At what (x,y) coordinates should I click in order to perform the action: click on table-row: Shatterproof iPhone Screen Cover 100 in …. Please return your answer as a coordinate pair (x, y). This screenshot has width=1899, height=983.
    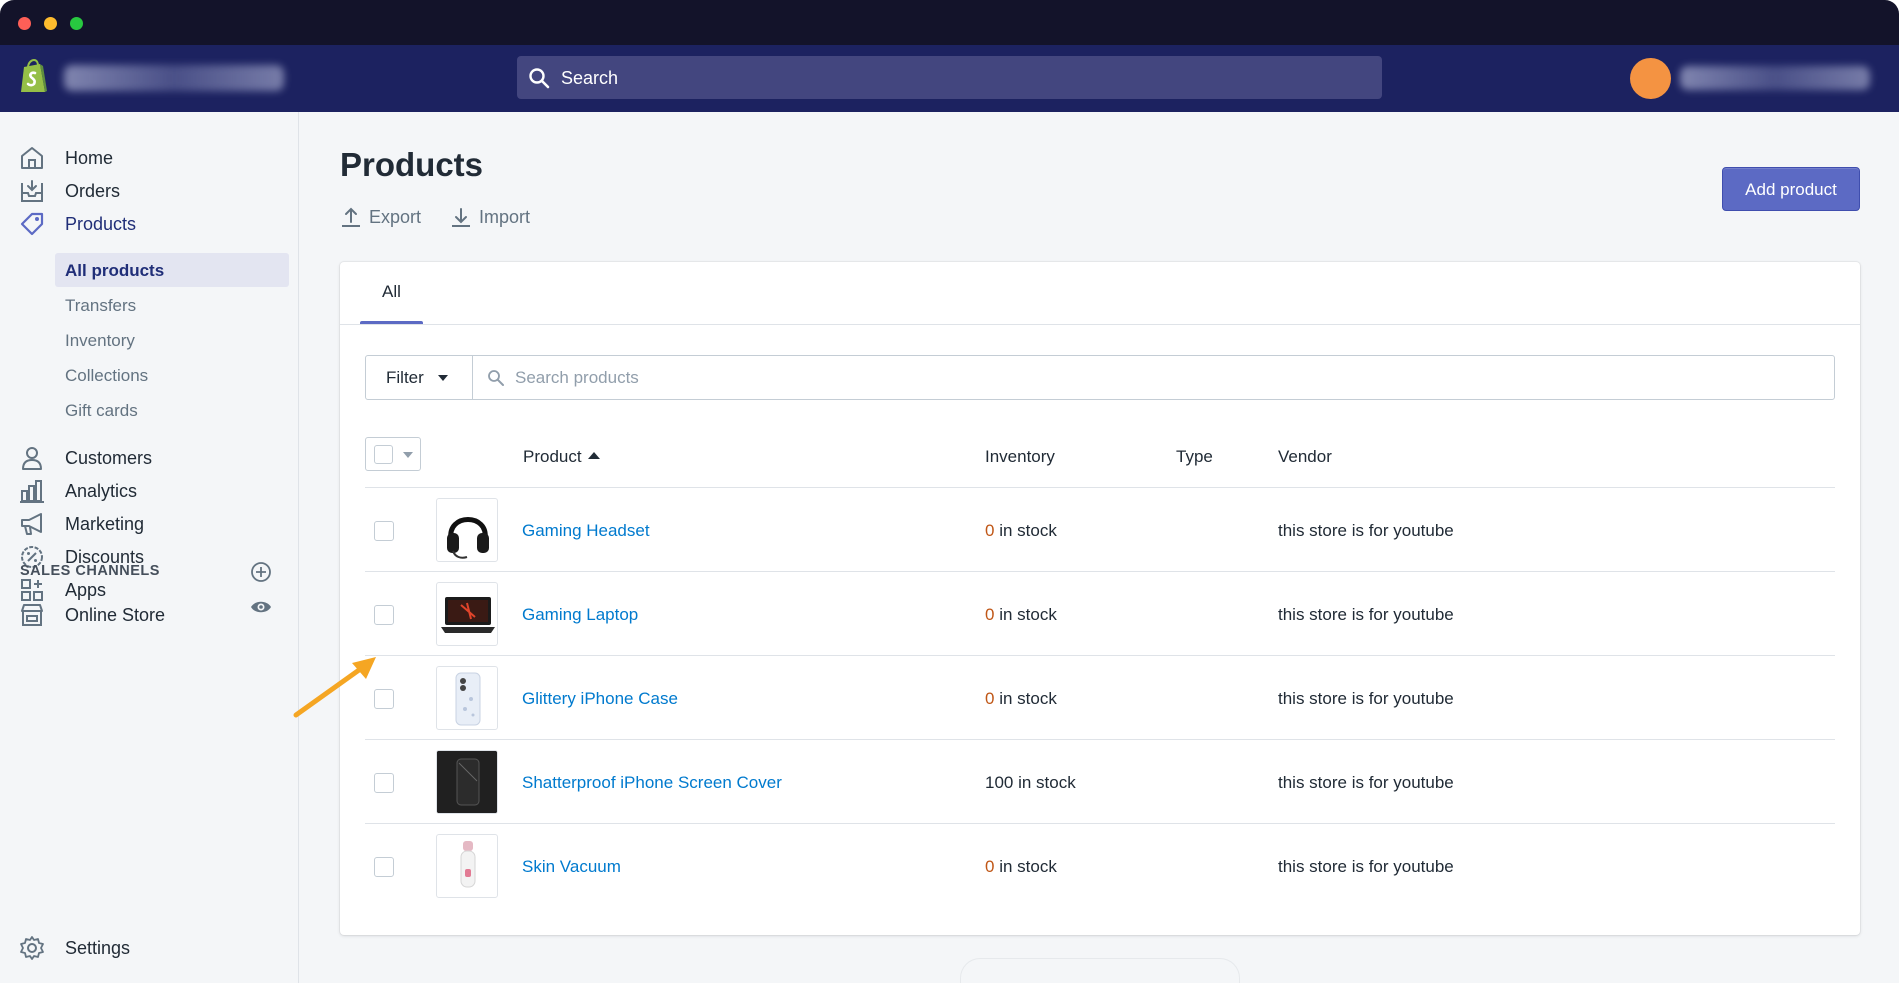
    Looking at the image, I should click on (1100, 782).